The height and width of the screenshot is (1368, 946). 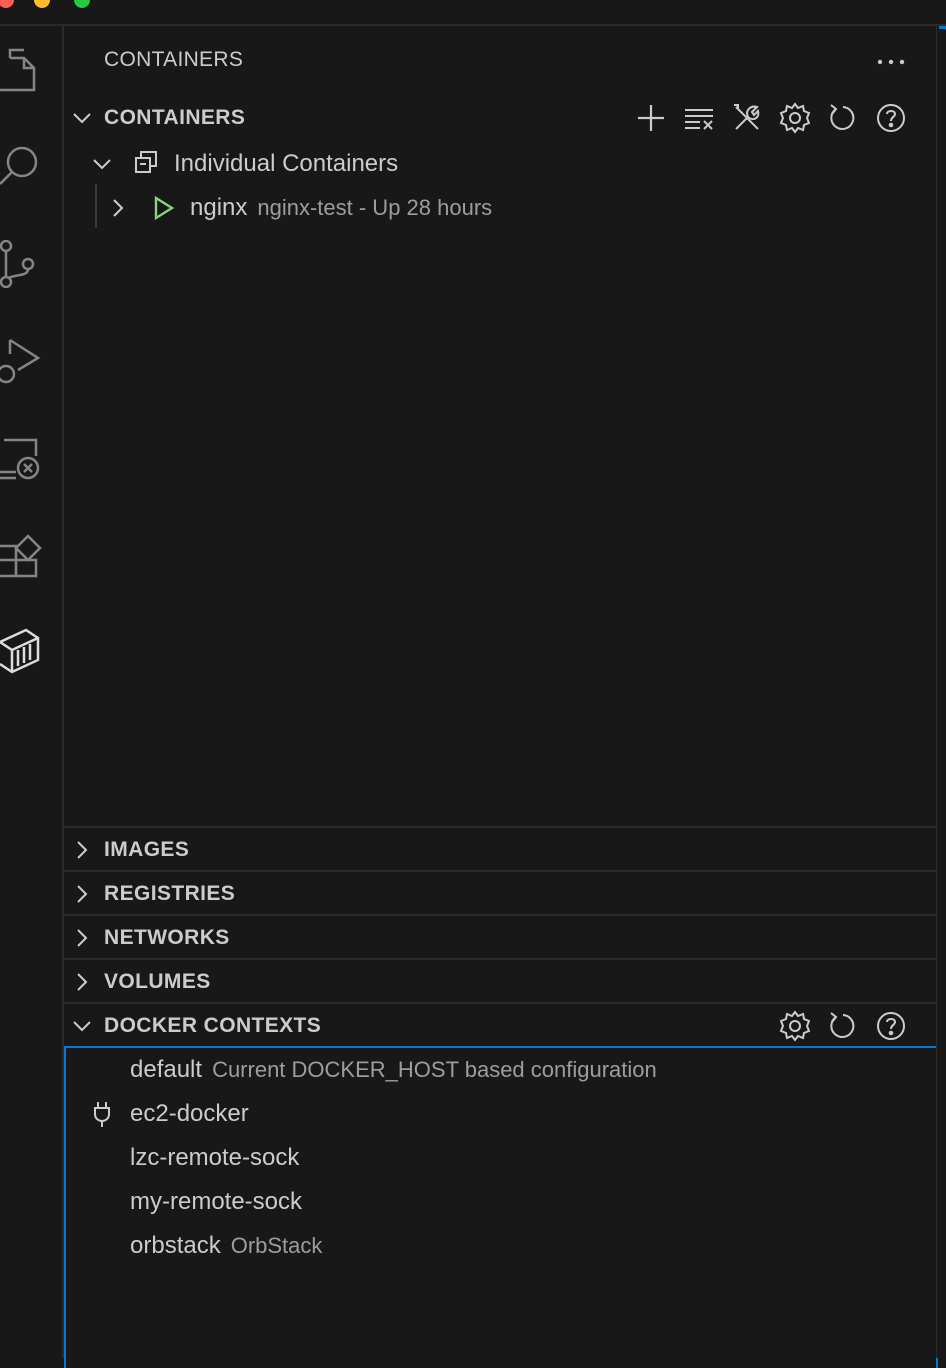 I want to click on run-debug-icon, so click(x=24, y=360).